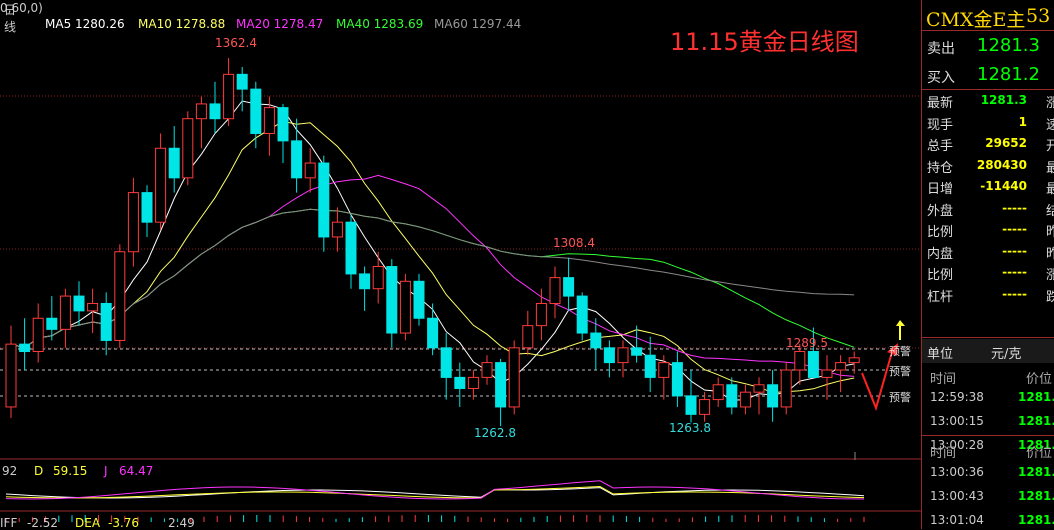 The image size is (1054, 530). I want to click on stat-label: 最新, so click(940, 103).